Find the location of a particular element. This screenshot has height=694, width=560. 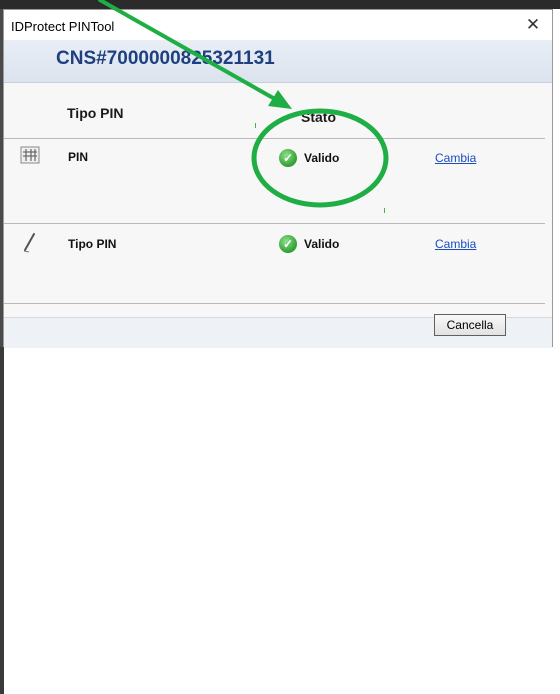

cancel-button: Cancella is located at coordinates (470, 325).